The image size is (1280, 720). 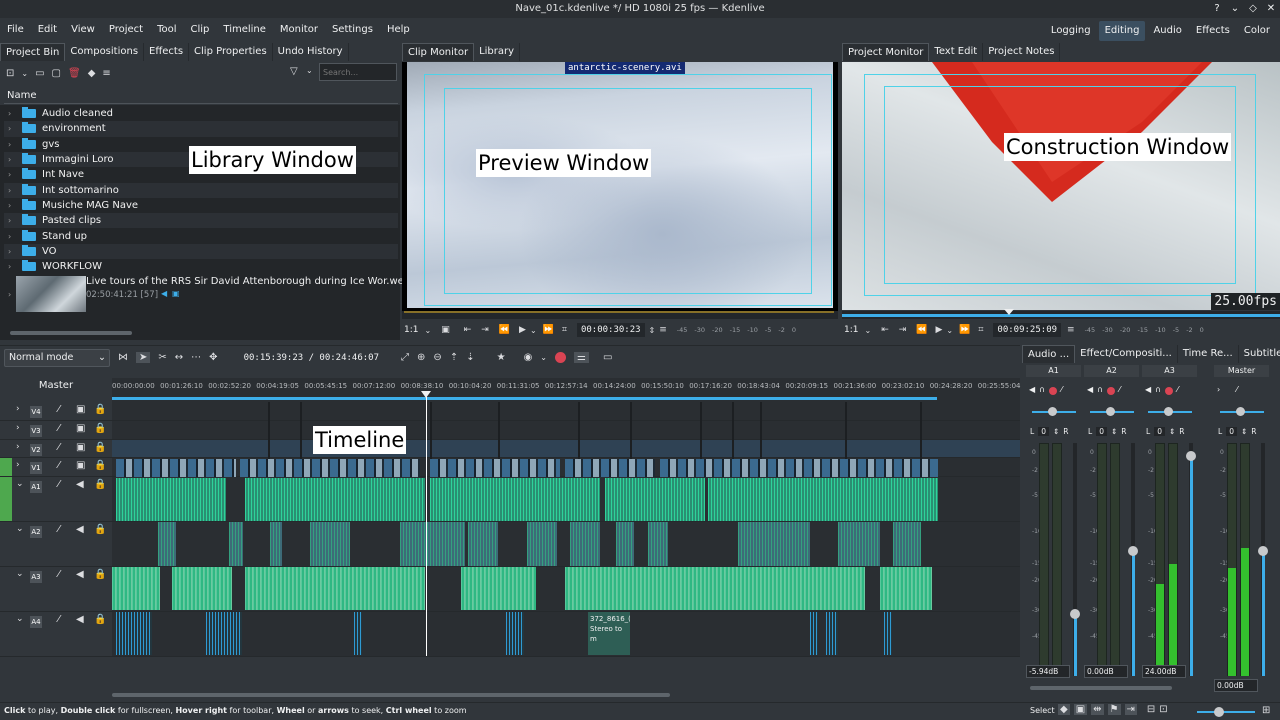 What do you see at coordinates (581, 357) in the screenshot?
I see `mixer-icon: ⚌` at bounding box center [581, 357].